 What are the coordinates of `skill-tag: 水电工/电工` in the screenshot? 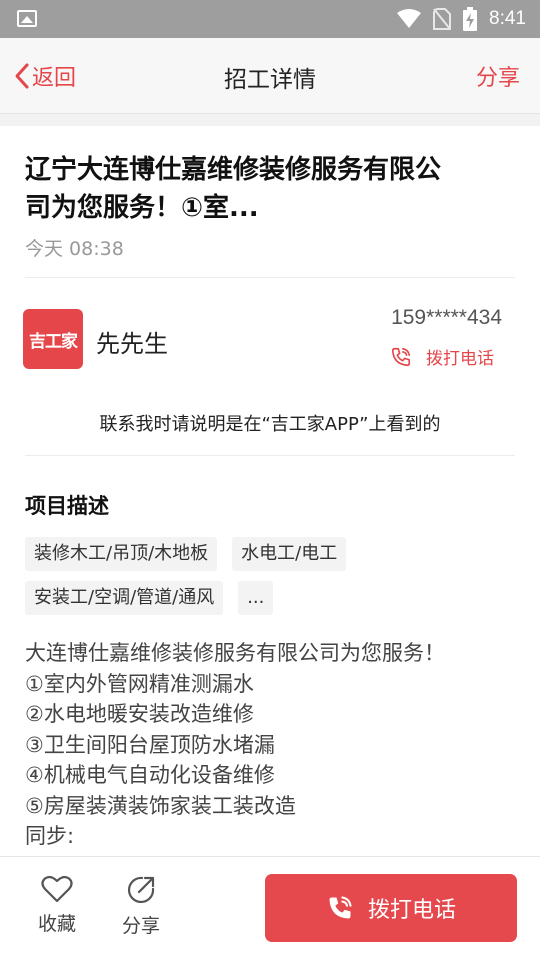 It's located at (289, 554).